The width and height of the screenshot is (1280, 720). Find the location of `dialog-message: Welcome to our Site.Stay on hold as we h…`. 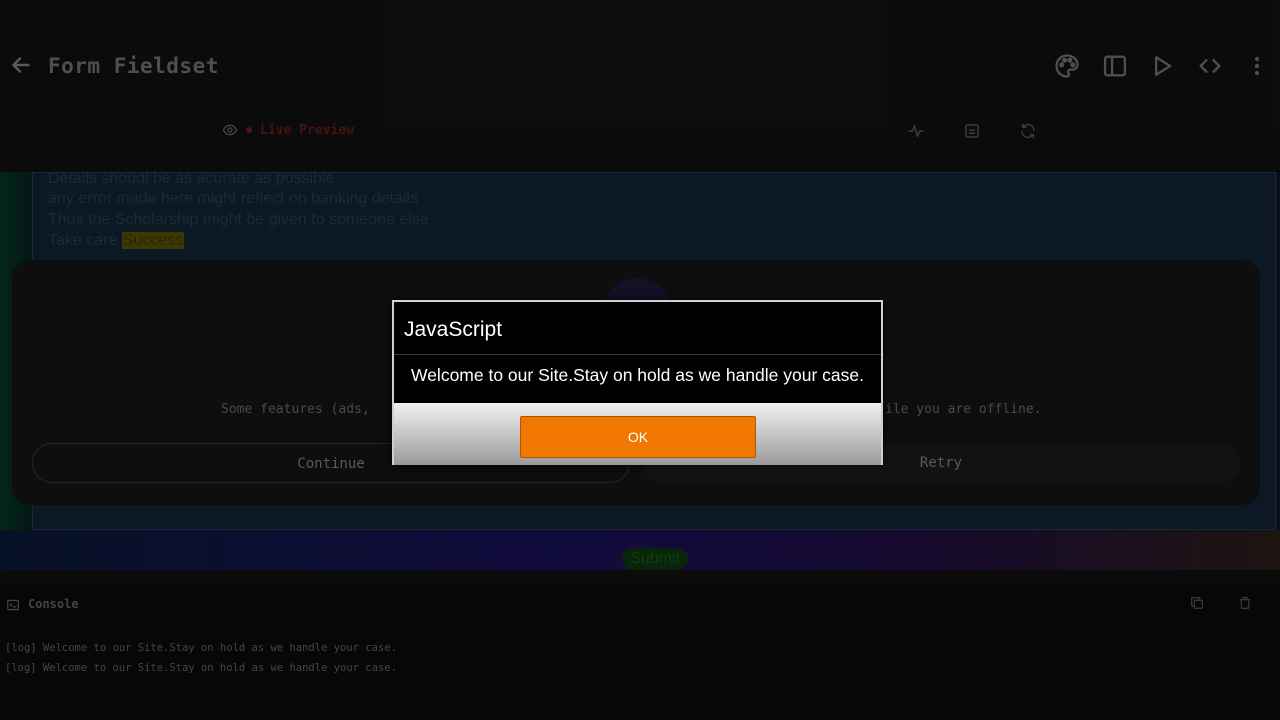

dialog-message: Welcome to our Site.Stay on hold as we h… is located at coordinates (637, 375).